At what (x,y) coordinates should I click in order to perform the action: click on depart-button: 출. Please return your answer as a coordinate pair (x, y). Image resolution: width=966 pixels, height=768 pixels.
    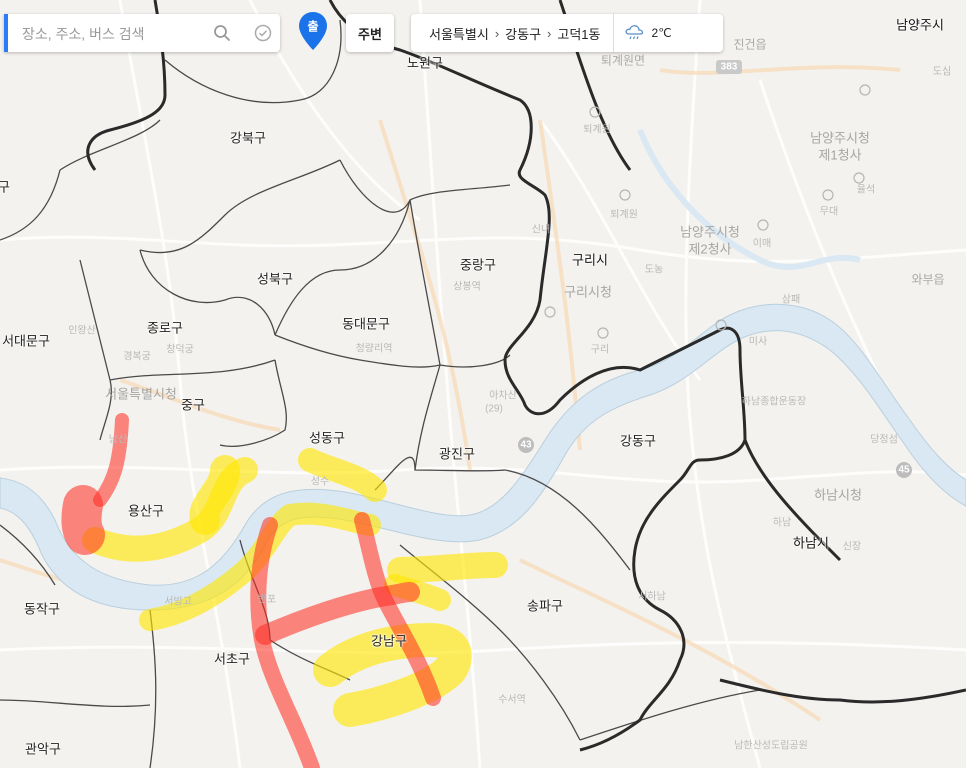
    Looking at the image, I should click on (313, 32).